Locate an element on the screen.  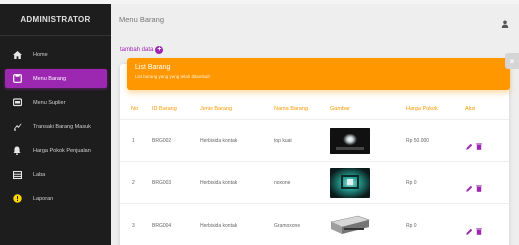
sidebar-item-hpp: Harga Pokok Penjualan is located at coordinates (56, 150).